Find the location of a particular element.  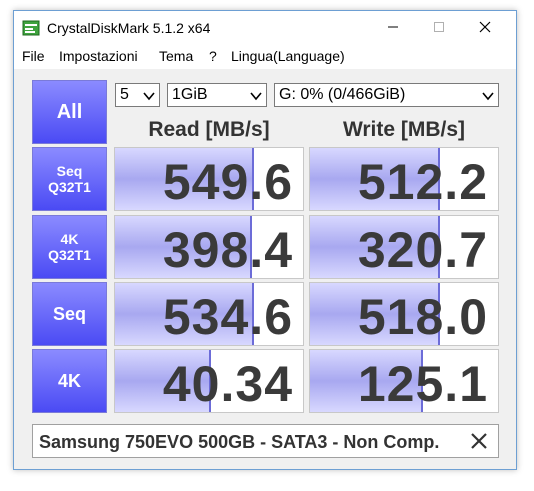

write-header: Write [MB/s] is located at coordinates (404, 129).